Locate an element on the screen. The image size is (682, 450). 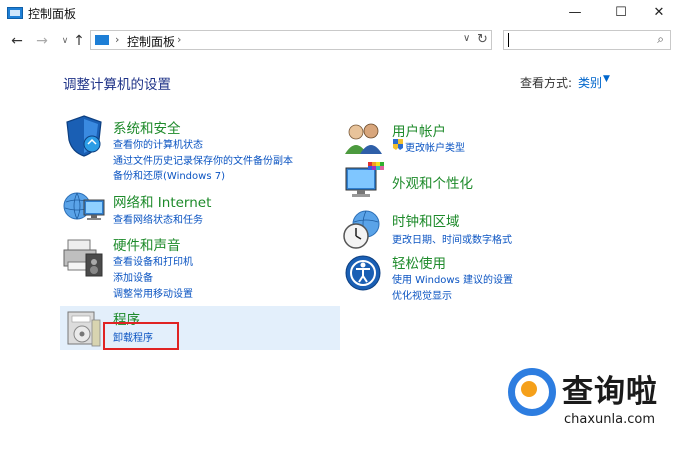
search-input: ⌕ is located at coordinates (587, 40).